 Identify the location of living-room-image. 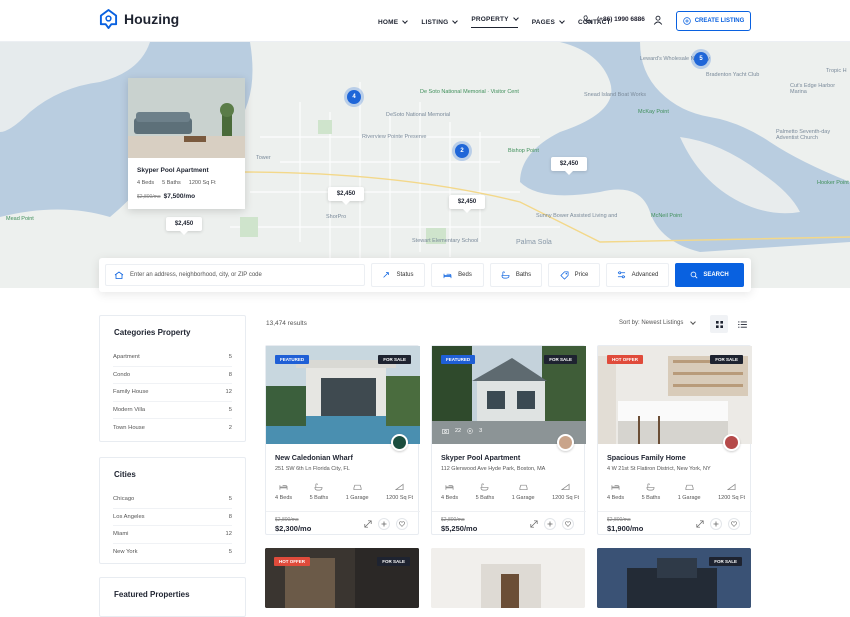
(186, 118).